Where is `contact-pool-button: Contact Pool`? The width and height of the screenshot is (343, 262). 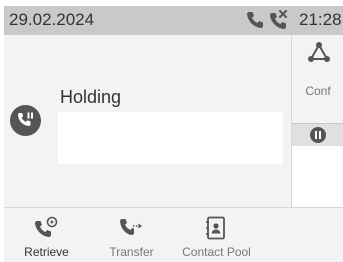 contact-pool-button: Contact Pool is located at coordinates (216, 235).